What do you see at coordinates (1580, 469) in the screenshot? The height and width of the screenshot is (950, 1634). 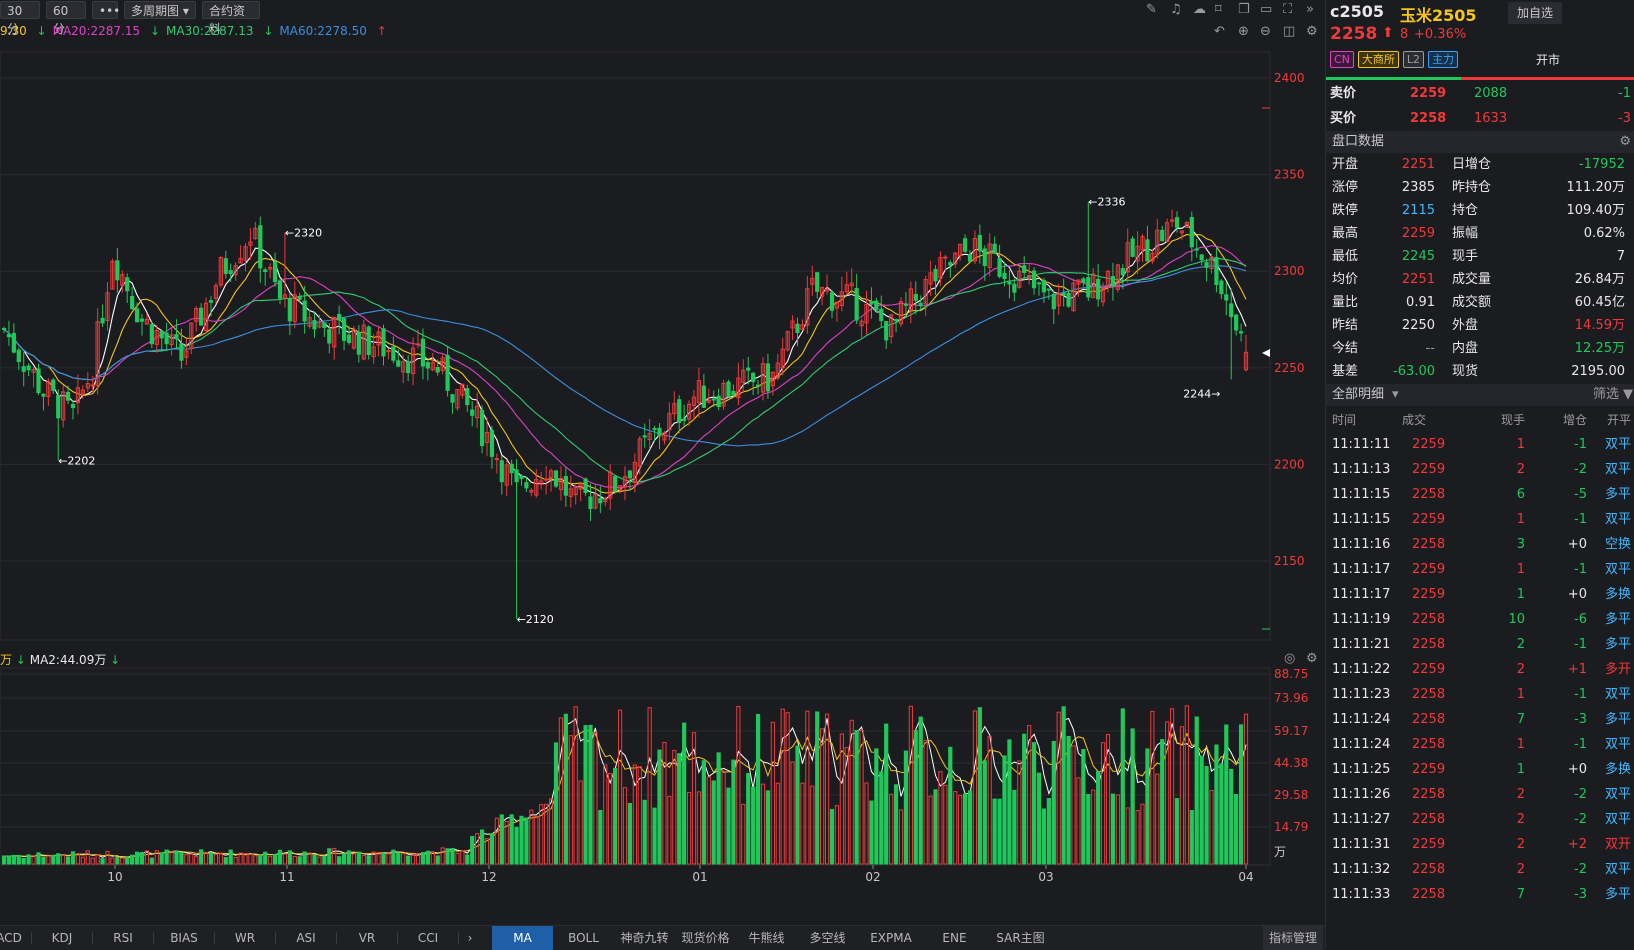 I see `tick-oi-change: -2` at bounding box center [1580, 469].